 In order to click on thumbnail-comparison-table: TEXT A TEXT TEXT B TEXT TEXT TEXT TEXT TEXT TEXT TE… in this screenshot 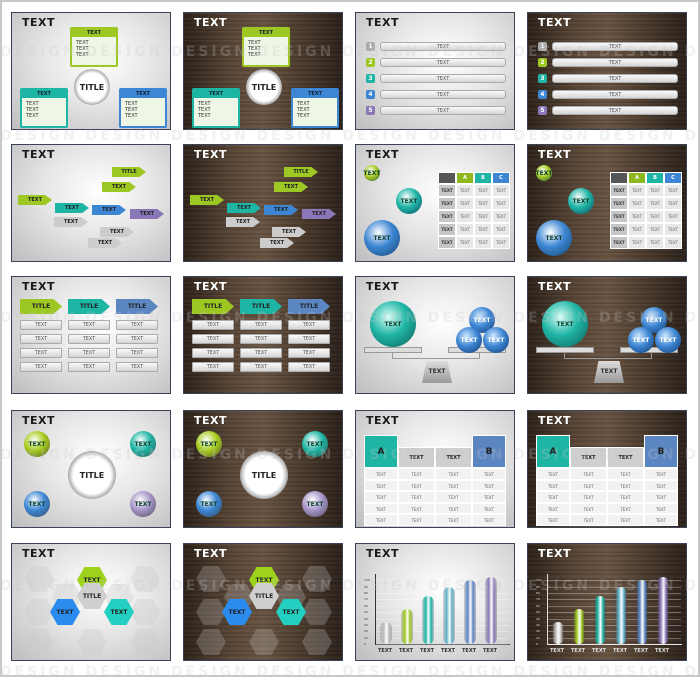, I will do `click(607, 469)`.